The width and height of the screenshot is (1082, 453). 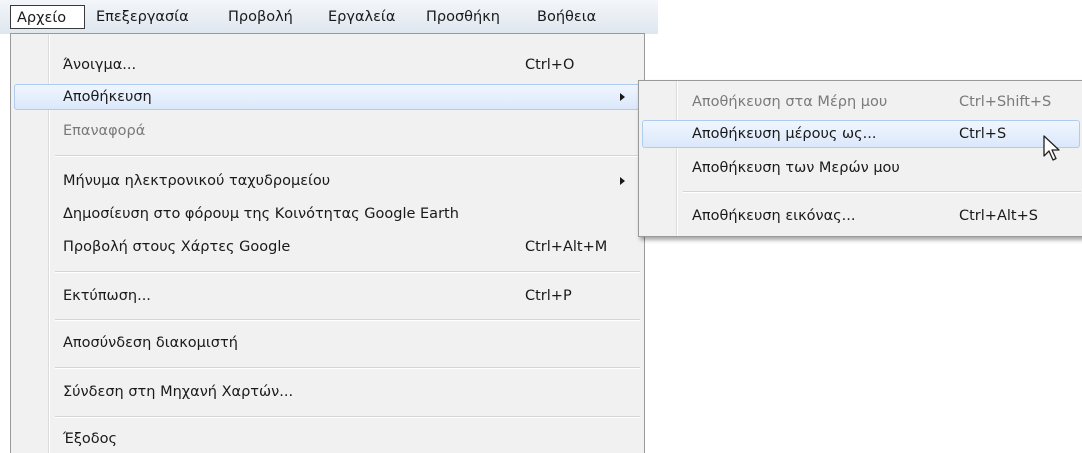 I want to click on submenu-item-save-my-places-all: Αποθήκευση των Μερών μου, so click(x=882, y=168).